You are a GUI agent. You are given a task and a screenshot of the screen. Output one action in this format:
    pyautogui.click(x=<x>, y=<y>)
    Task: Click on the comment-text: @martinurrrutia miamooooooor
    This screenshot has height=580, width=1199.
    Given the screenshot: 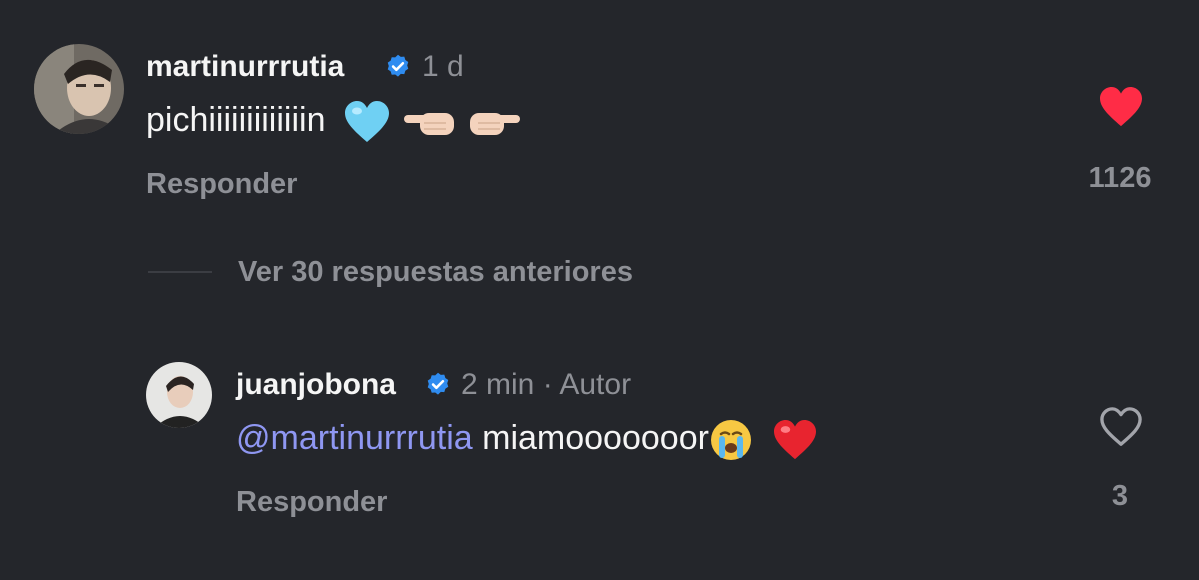 What is the action you would take?
    pyautogui.click(x=527, y=440)
    